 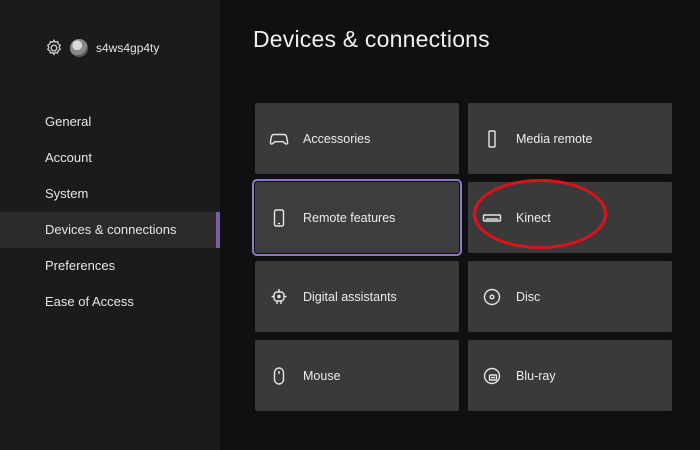 What do you see at coordinates (528, 296) in the screenshot?
I see `tile-label: Disc` at bounding box center [528, 296].